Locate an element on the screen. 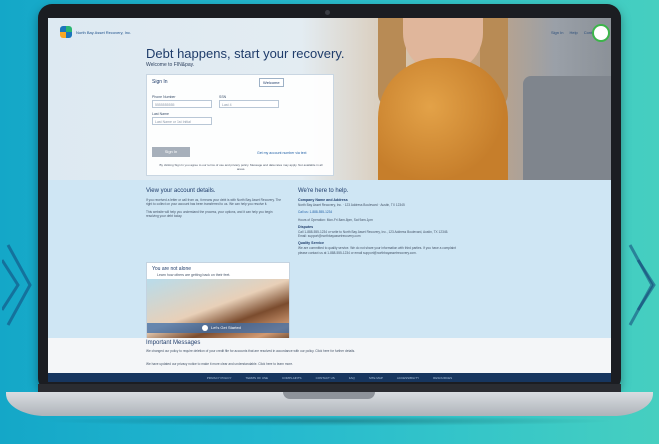 The image size is (659, 444). last-name-input: Last Name or 1st Initial is located at coordinates (182, 121).